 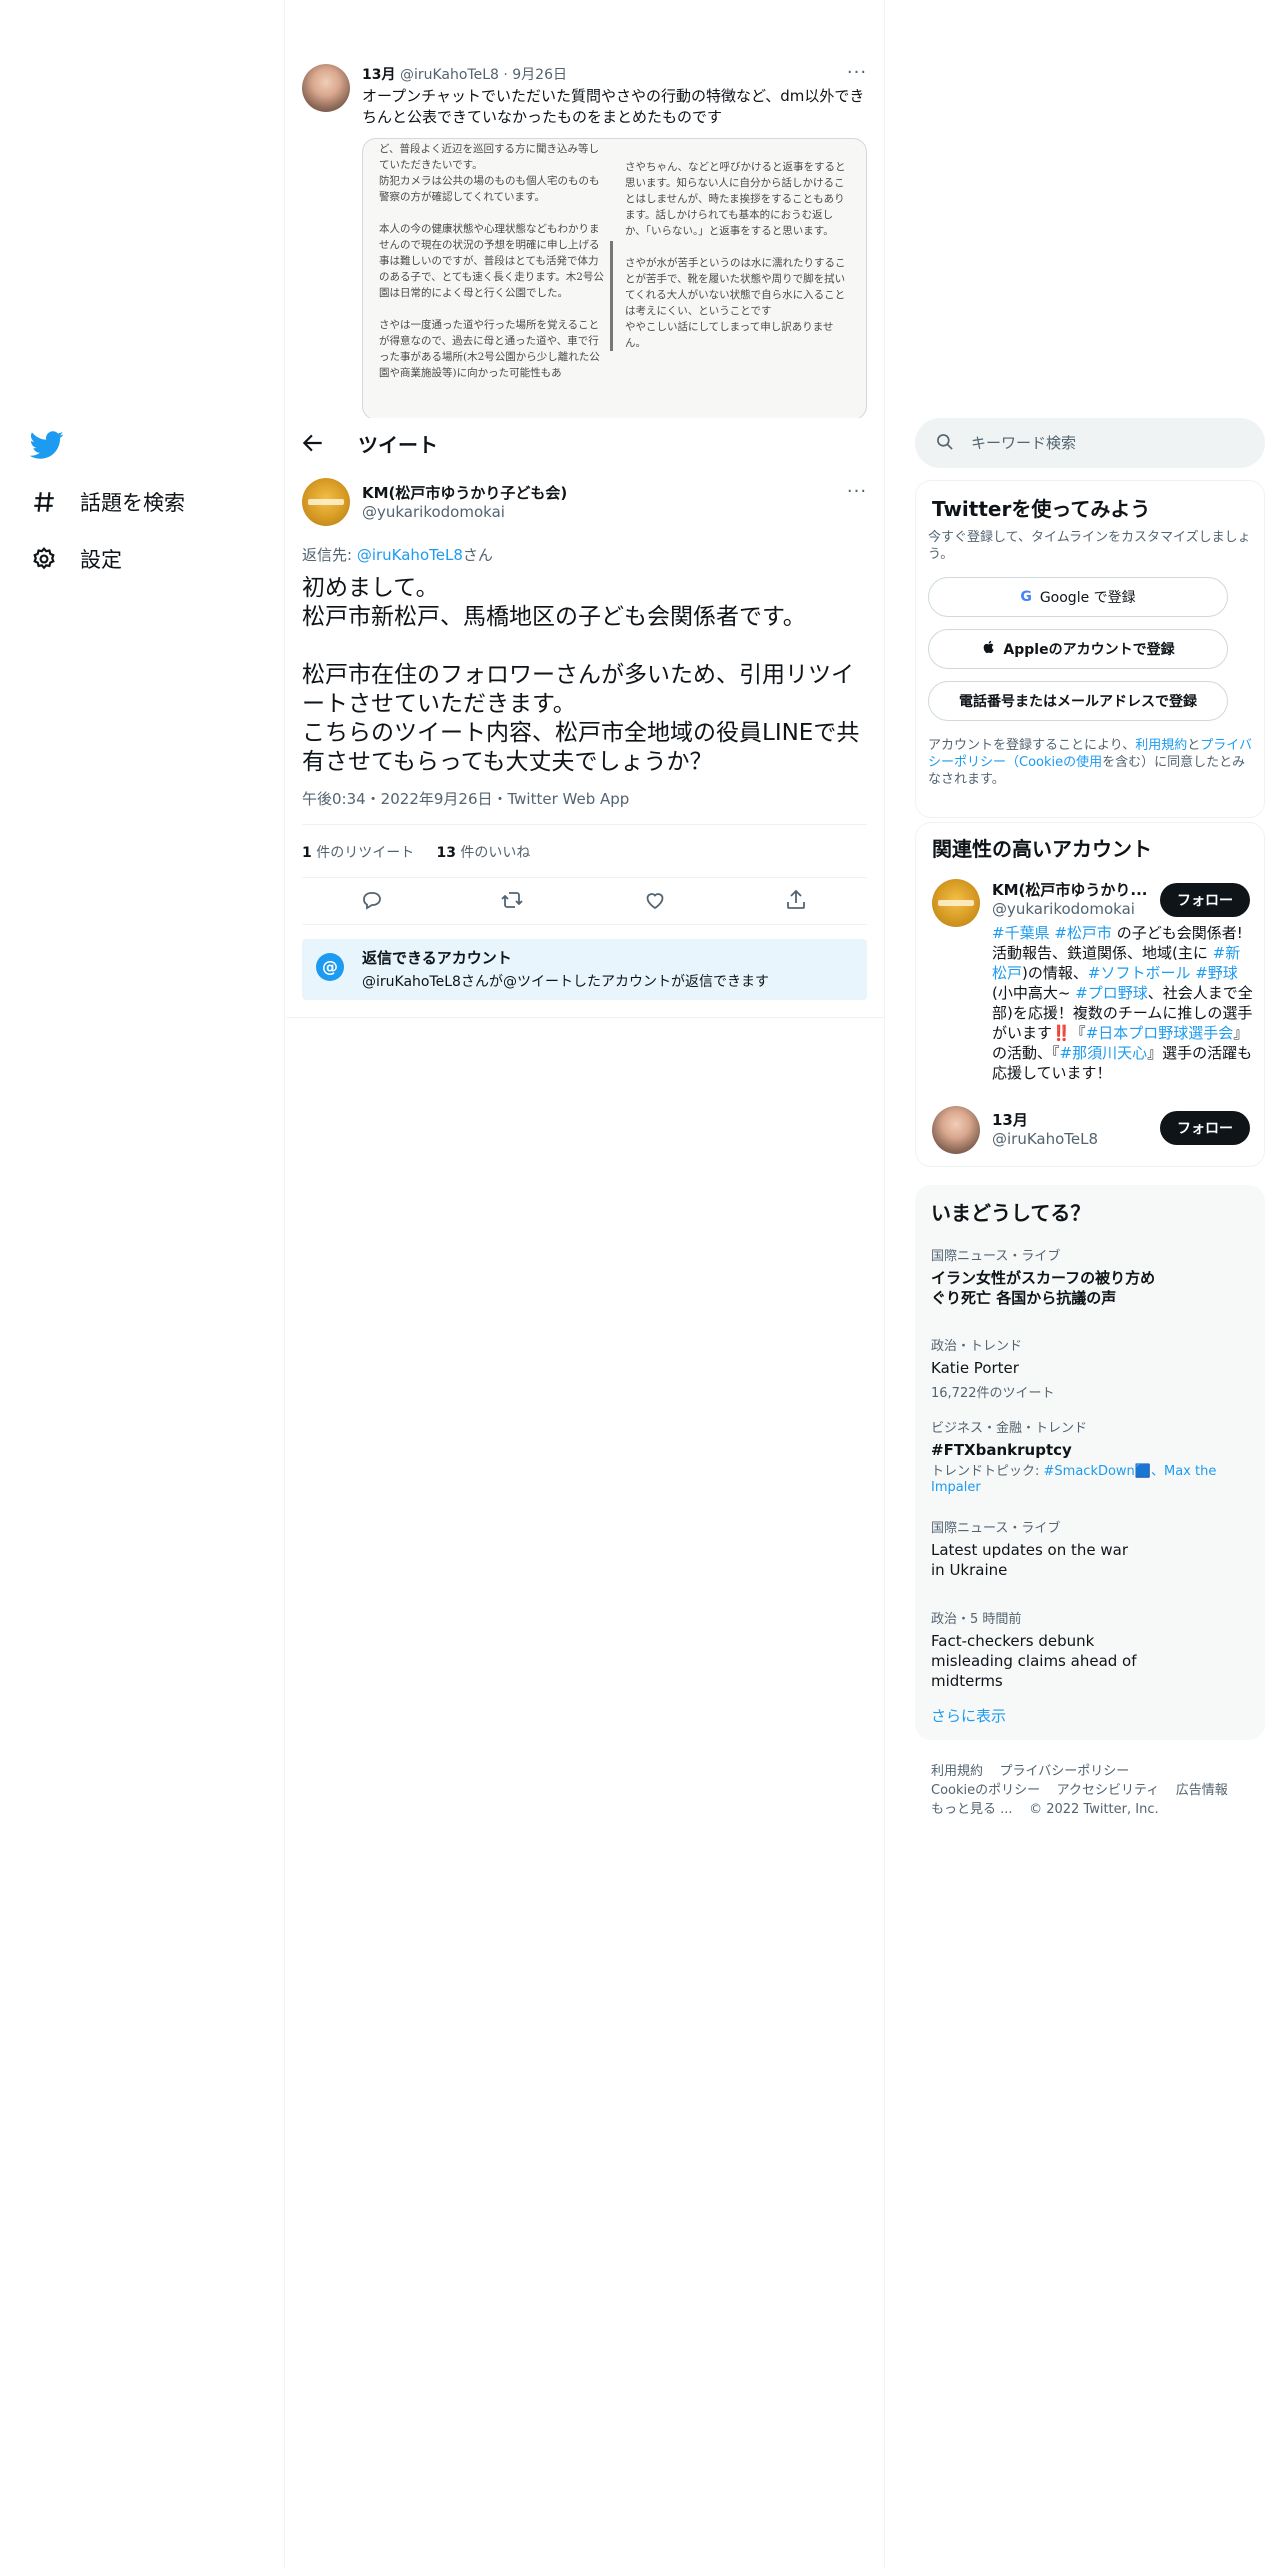 I want to click on hashtag-icon, so click(x=44, y=502).